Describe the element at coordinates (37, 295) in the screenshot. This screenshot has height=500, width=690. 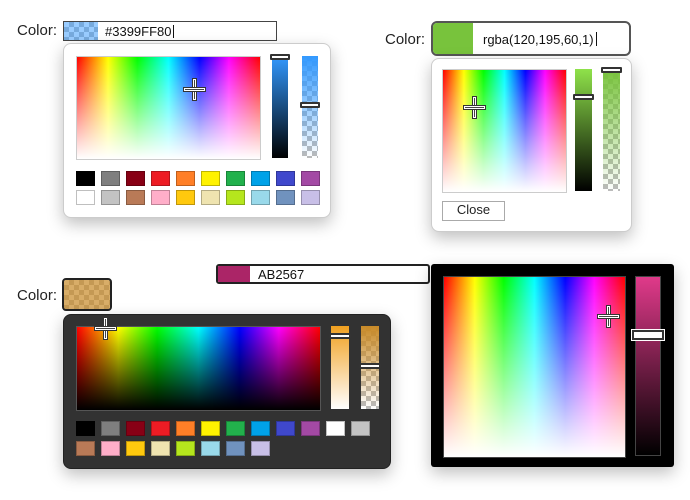
I see `color-label-3: Color:` at that location.